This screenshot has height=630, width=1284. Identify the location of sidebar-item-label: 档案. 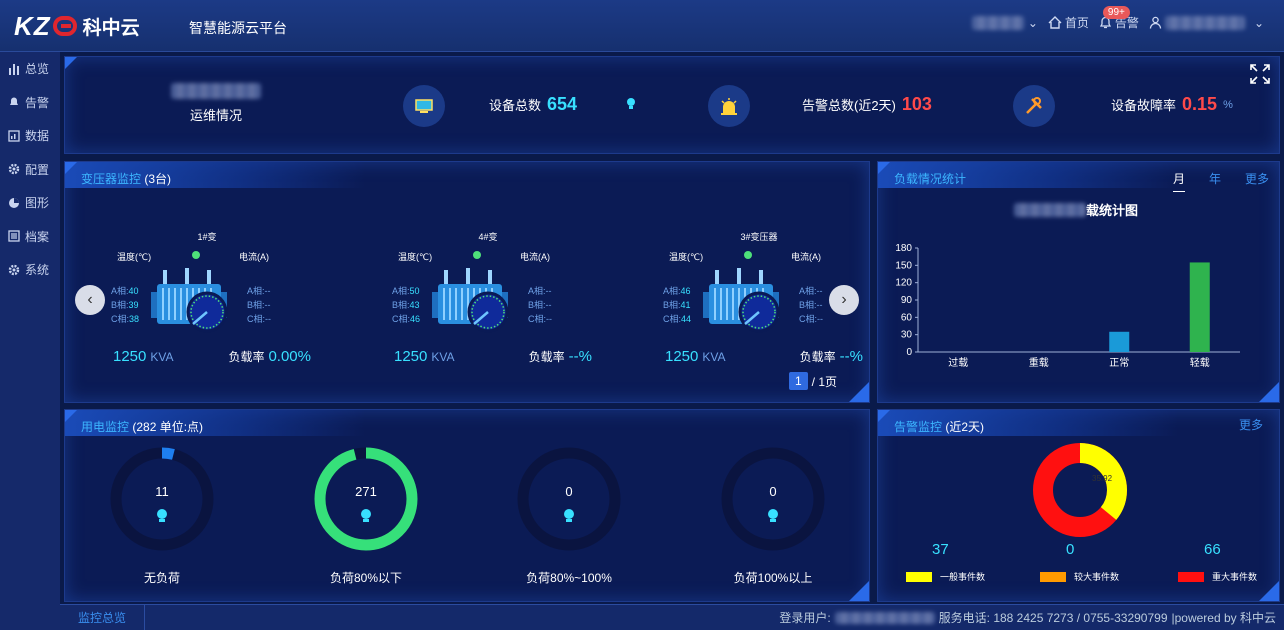
(37, 236).